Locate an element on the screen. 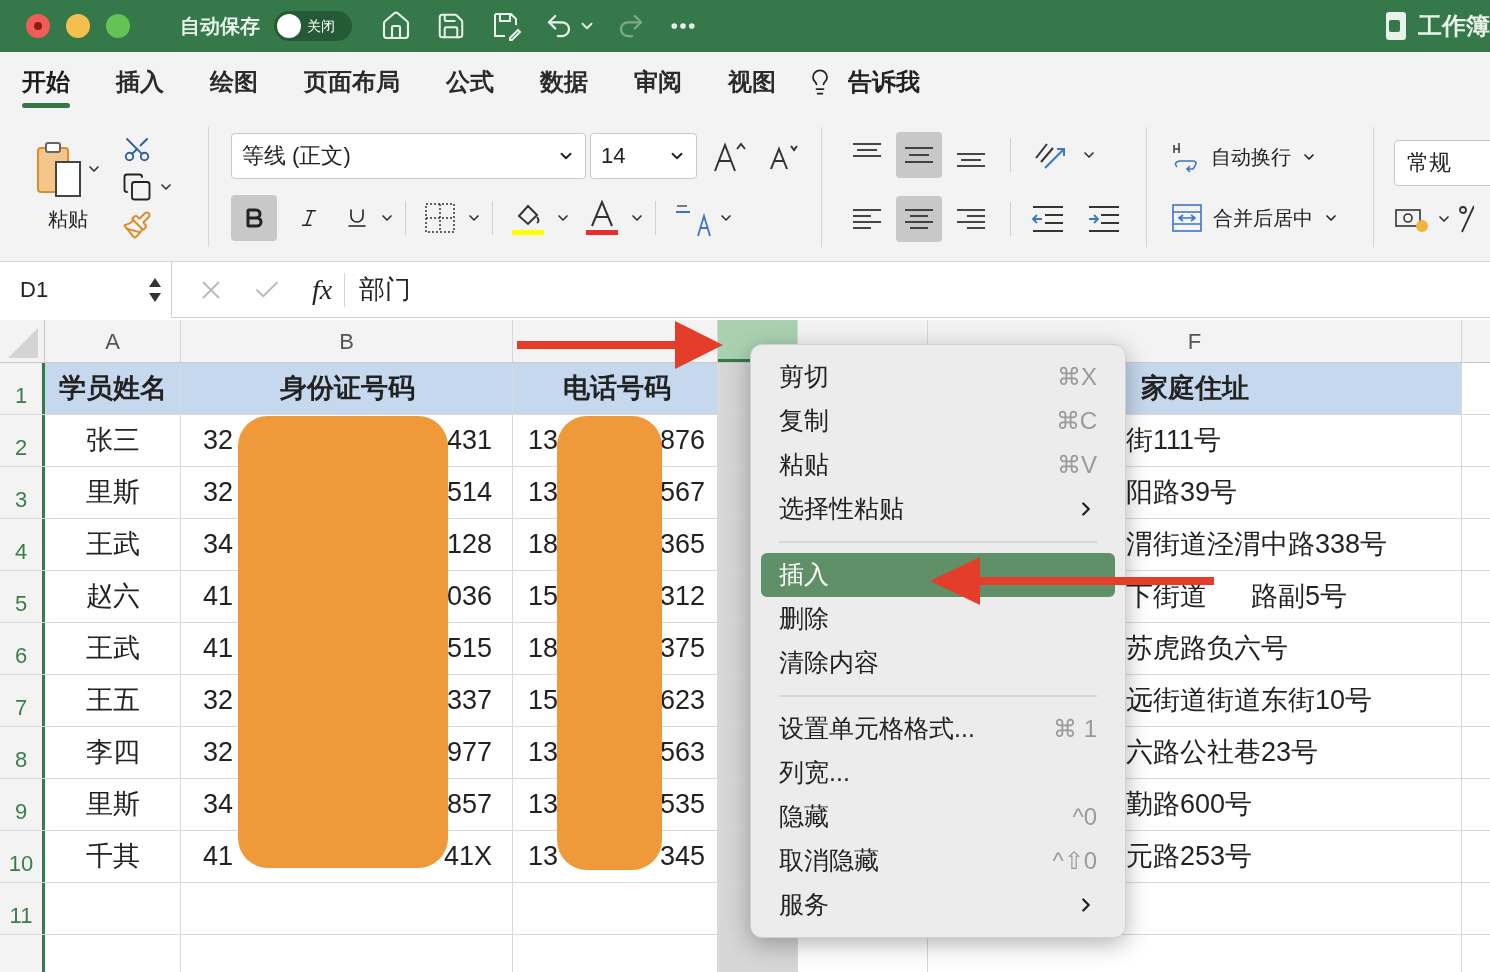  borders-icon is located at coordinates (440, 217).